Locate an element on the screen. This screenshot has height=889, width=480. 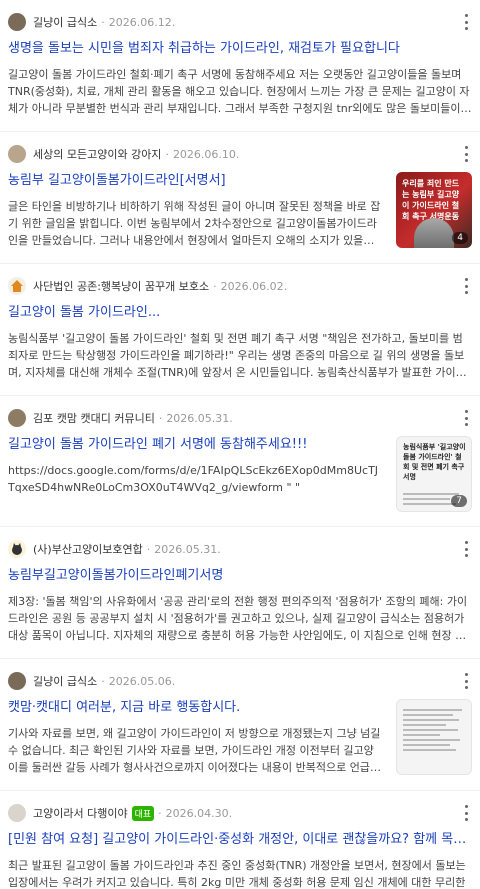
post-date: 2026.04.30. is located at coordinates (199, 813).